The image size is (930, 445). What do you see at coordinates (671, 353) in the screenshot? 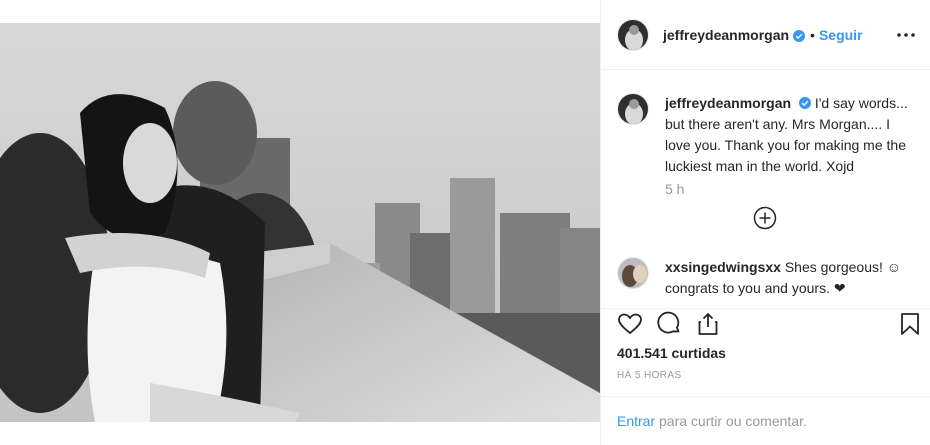
I see `likes-count: 401.541 curtidas` at bounding box center [671, 353].